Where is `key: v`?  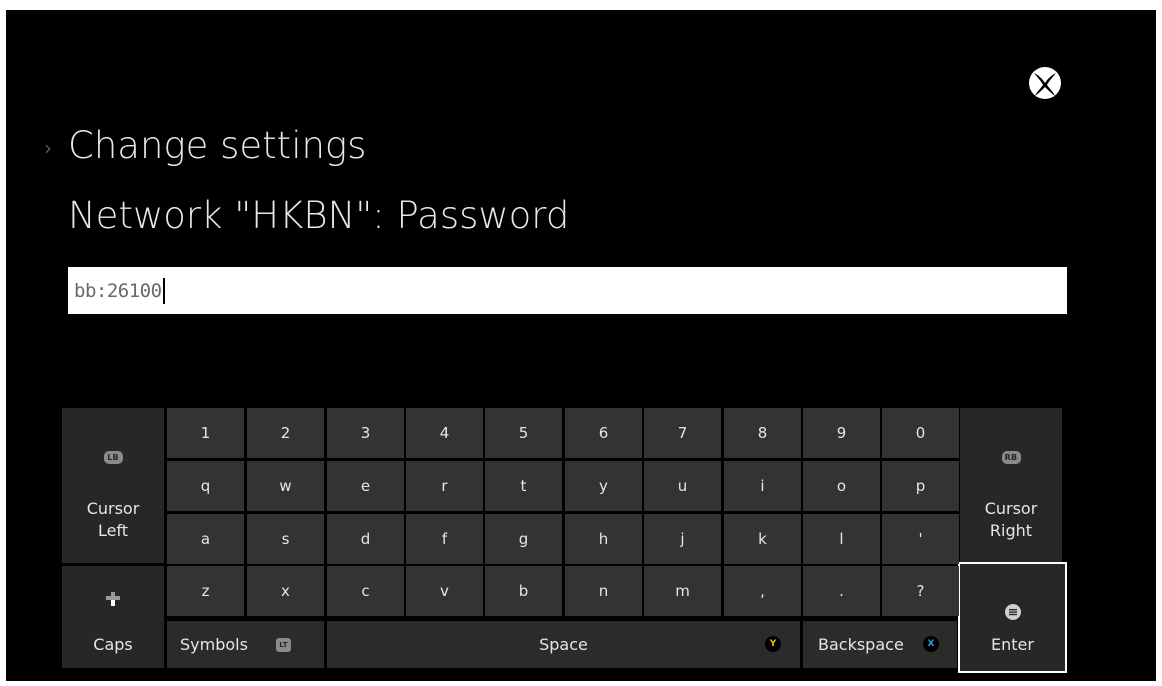 key: v is located at coordinates (444, 591).